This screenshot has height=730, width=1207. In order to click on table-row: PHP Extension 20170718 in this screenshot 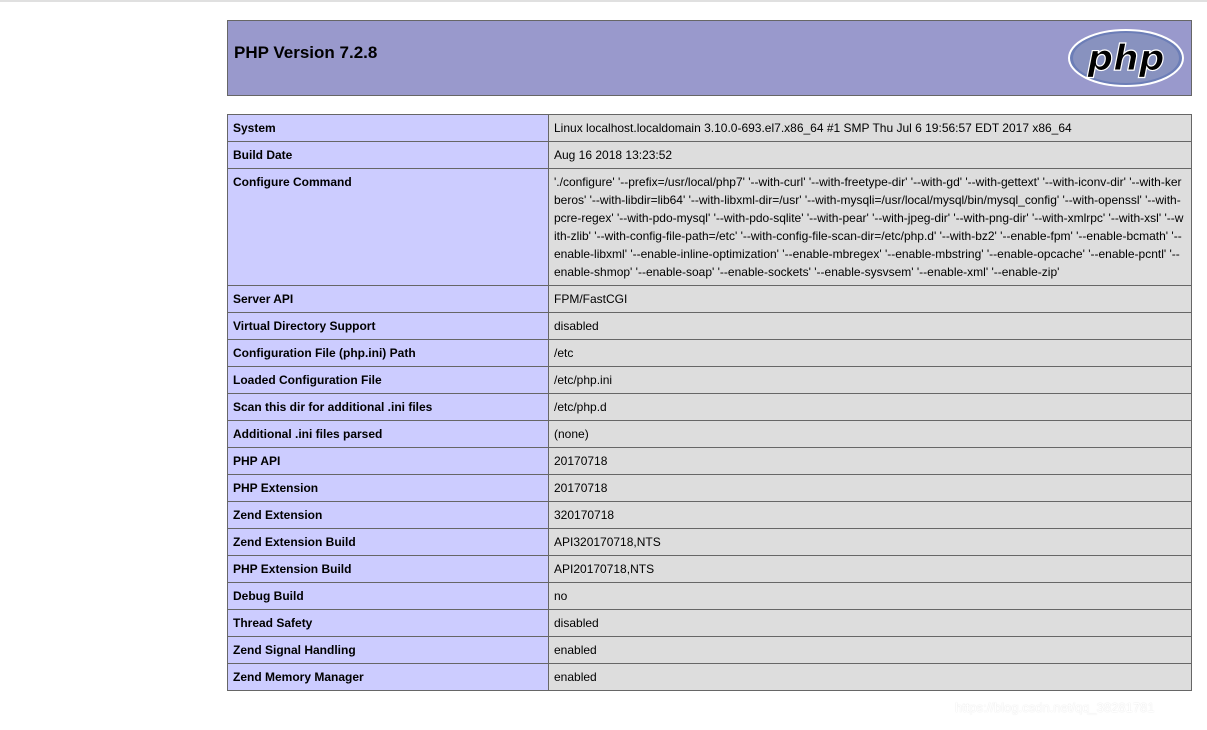, I will do `click(709, 488)`.